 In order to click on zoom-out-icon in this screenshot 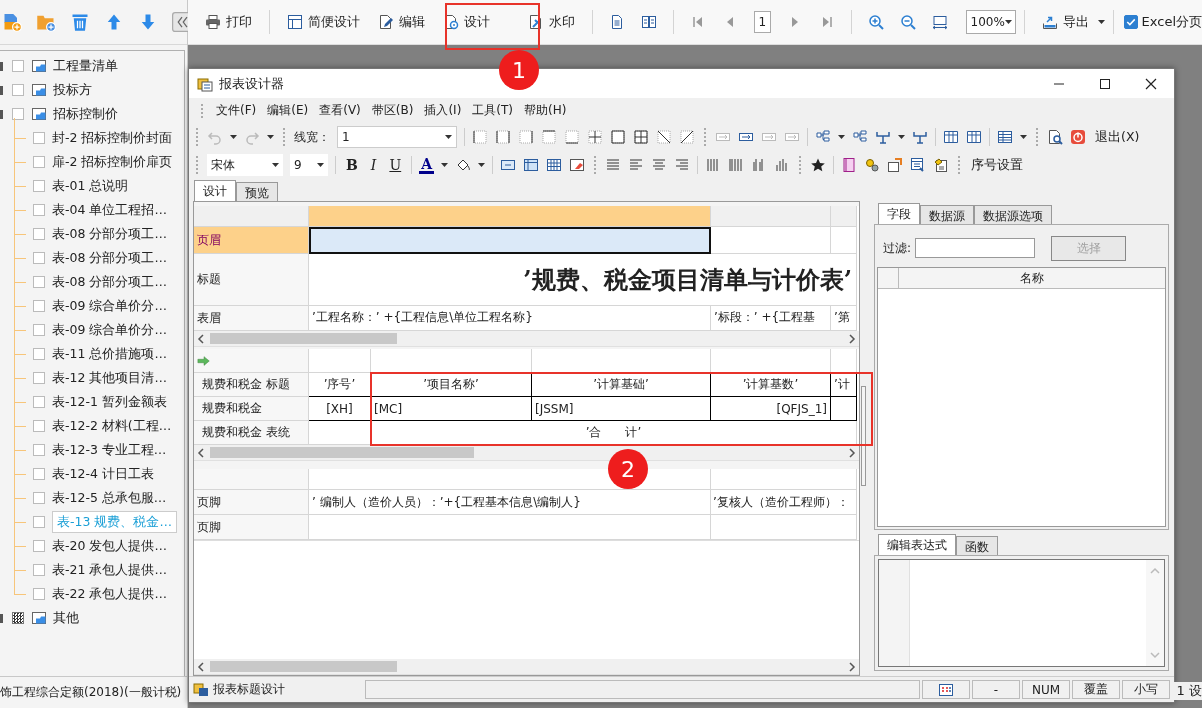, I will do `click(907, 22)`.